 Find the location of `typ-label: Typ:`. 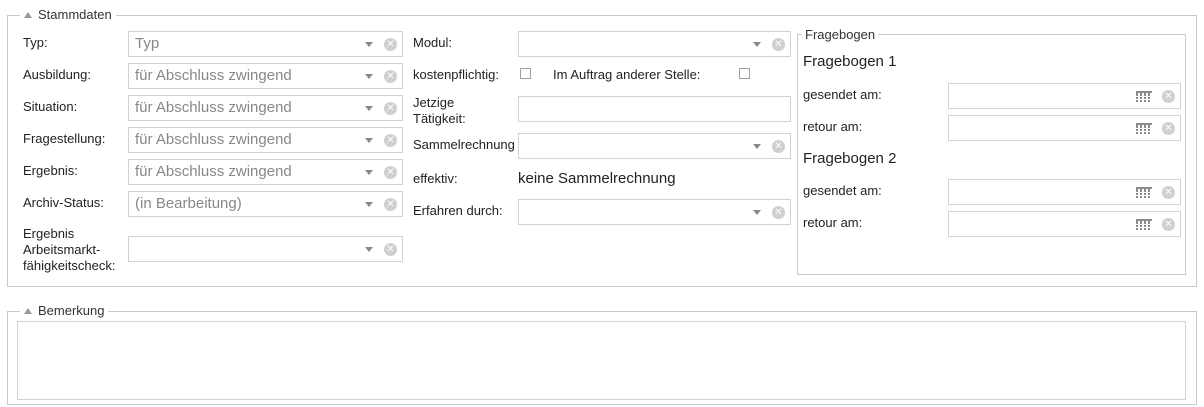

typ-label: Typ: is located at coordinates (35, 42).